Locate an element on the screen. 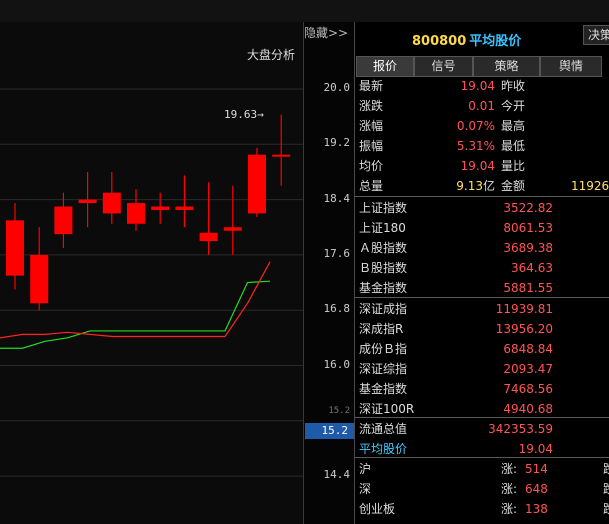 The image size is (609, 524). quote-row: 最新 19.04 昨收 is located at coordinates (482, 86).